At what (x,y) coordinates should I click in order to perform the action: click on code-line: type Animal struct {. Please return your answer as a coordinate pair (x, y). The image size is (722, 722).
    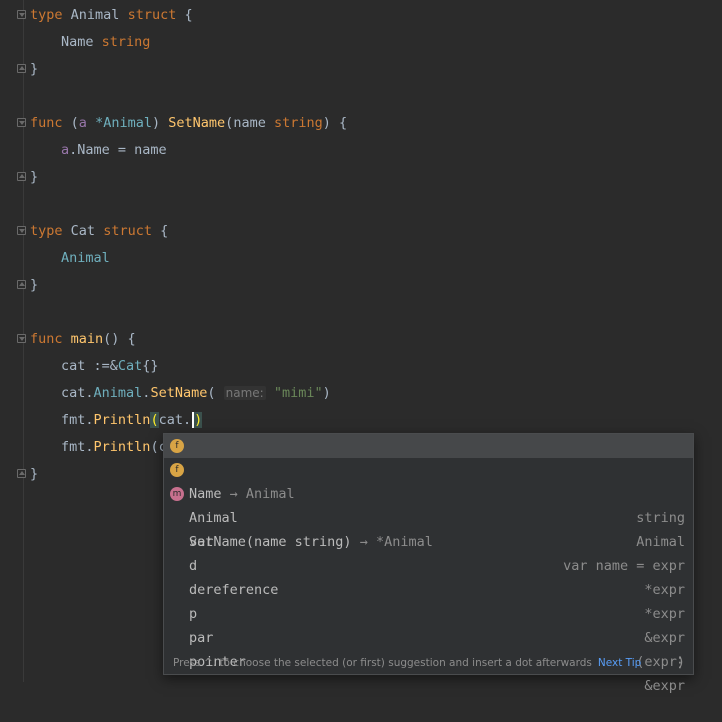
    Looking at the image, I should click on (111, 15).